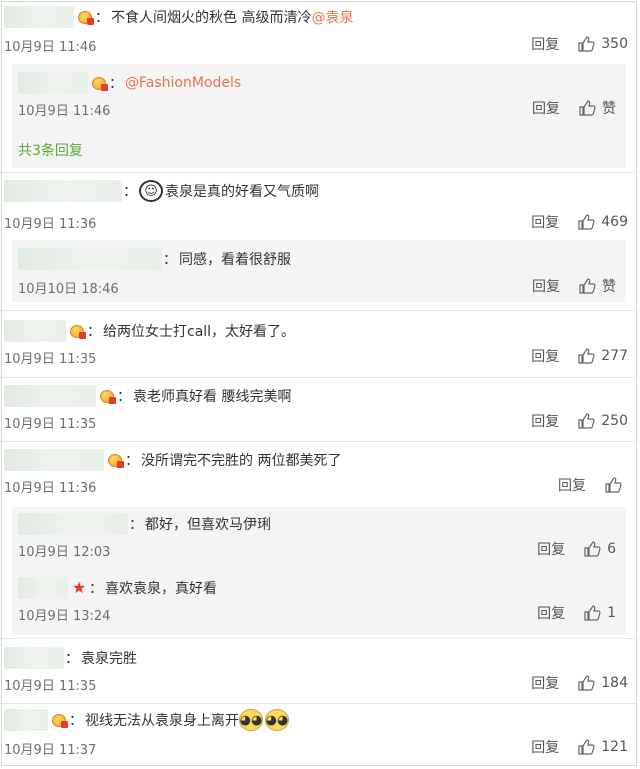  What do you see at coordinates (614, 356) in the screenshot?
I see `like-count: 277` at bounding box center [614, 356].